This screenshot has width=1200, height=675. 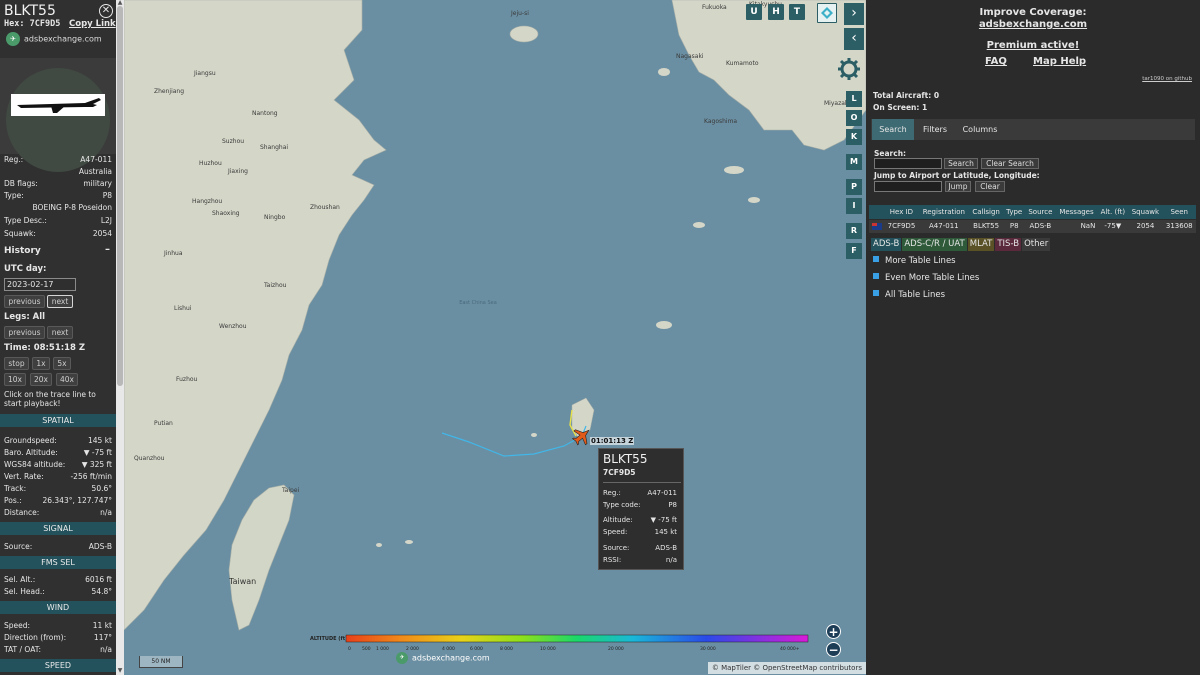 I want to click on tab-search: Search, so click(x=893, y=129).